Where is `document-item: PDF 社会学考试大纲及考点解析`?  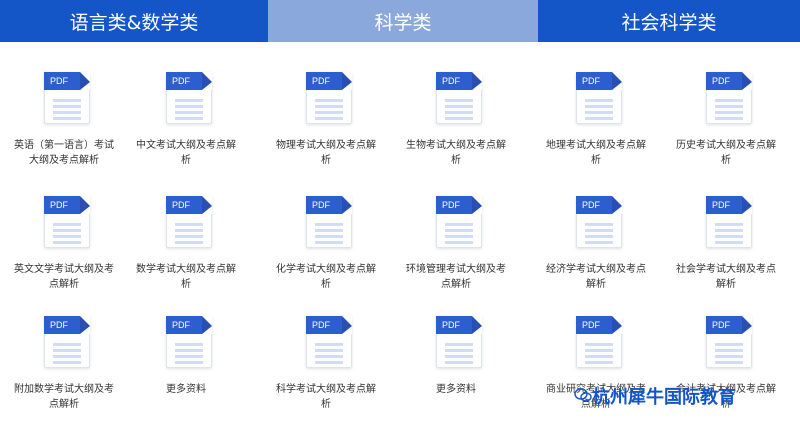 document-item: PDF 社会学考试大纲及考点解析 is located at coordinates (726, 228).